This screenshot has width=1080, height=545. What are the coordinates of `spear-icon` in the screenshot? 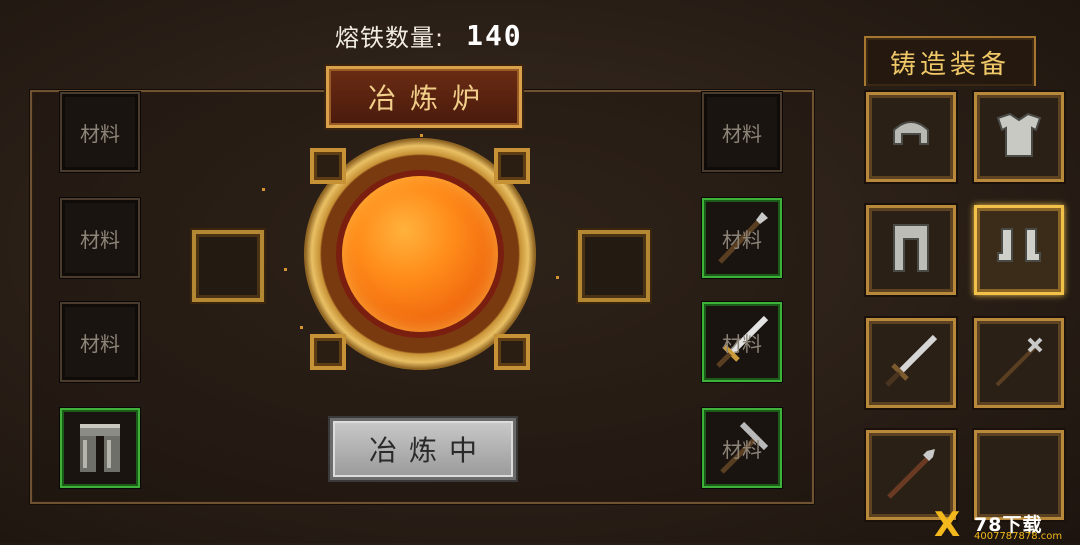 It's located at (911, 475).